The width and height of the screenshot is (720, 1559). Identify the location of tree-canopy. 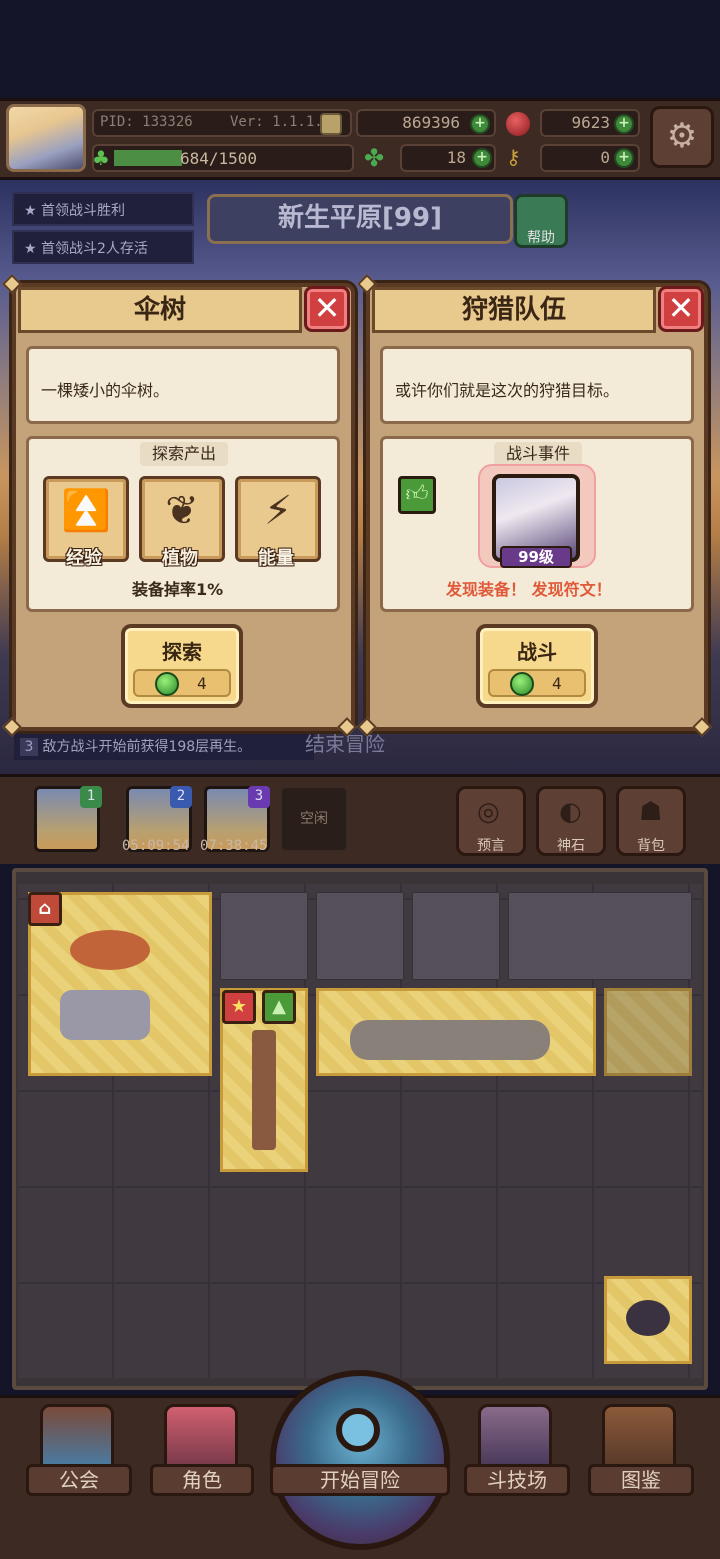
(110, 950).